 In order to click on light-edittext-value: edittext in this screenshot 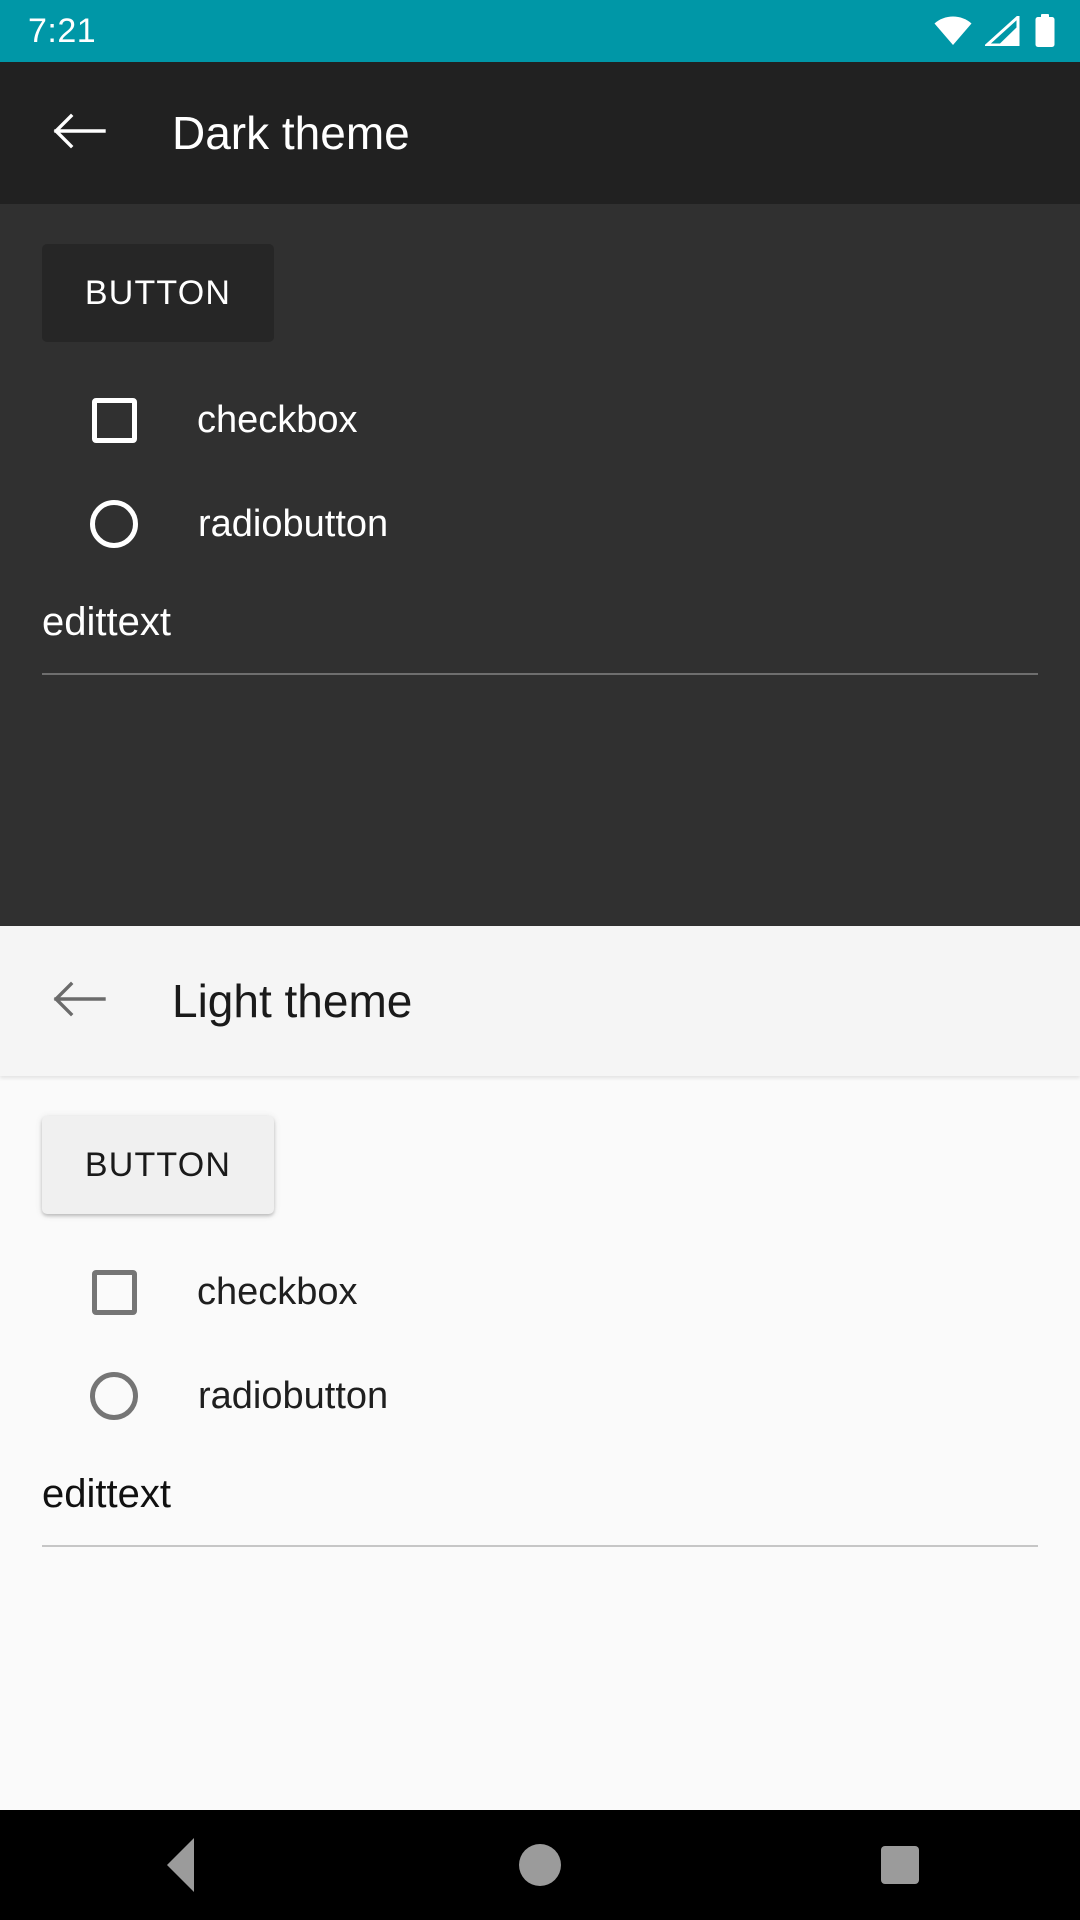, I will do `click(540, 1508)`.